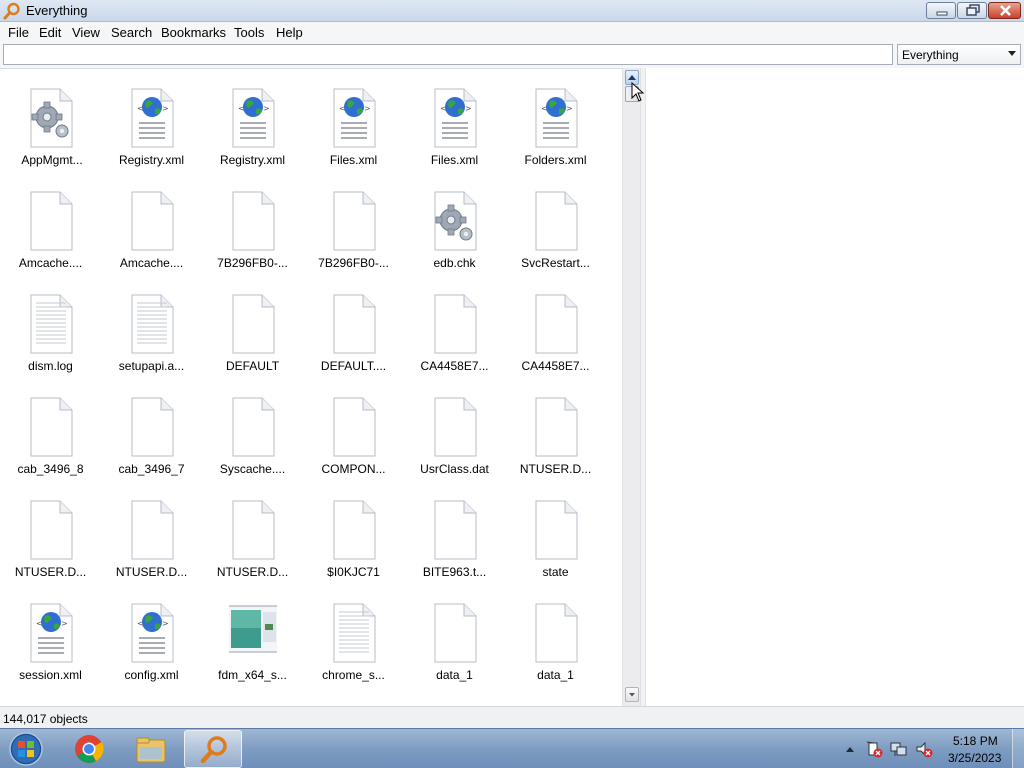  Describe the element at coordinates (924, 749) in the screenshot. I see `volume-muted-icon` at that location.